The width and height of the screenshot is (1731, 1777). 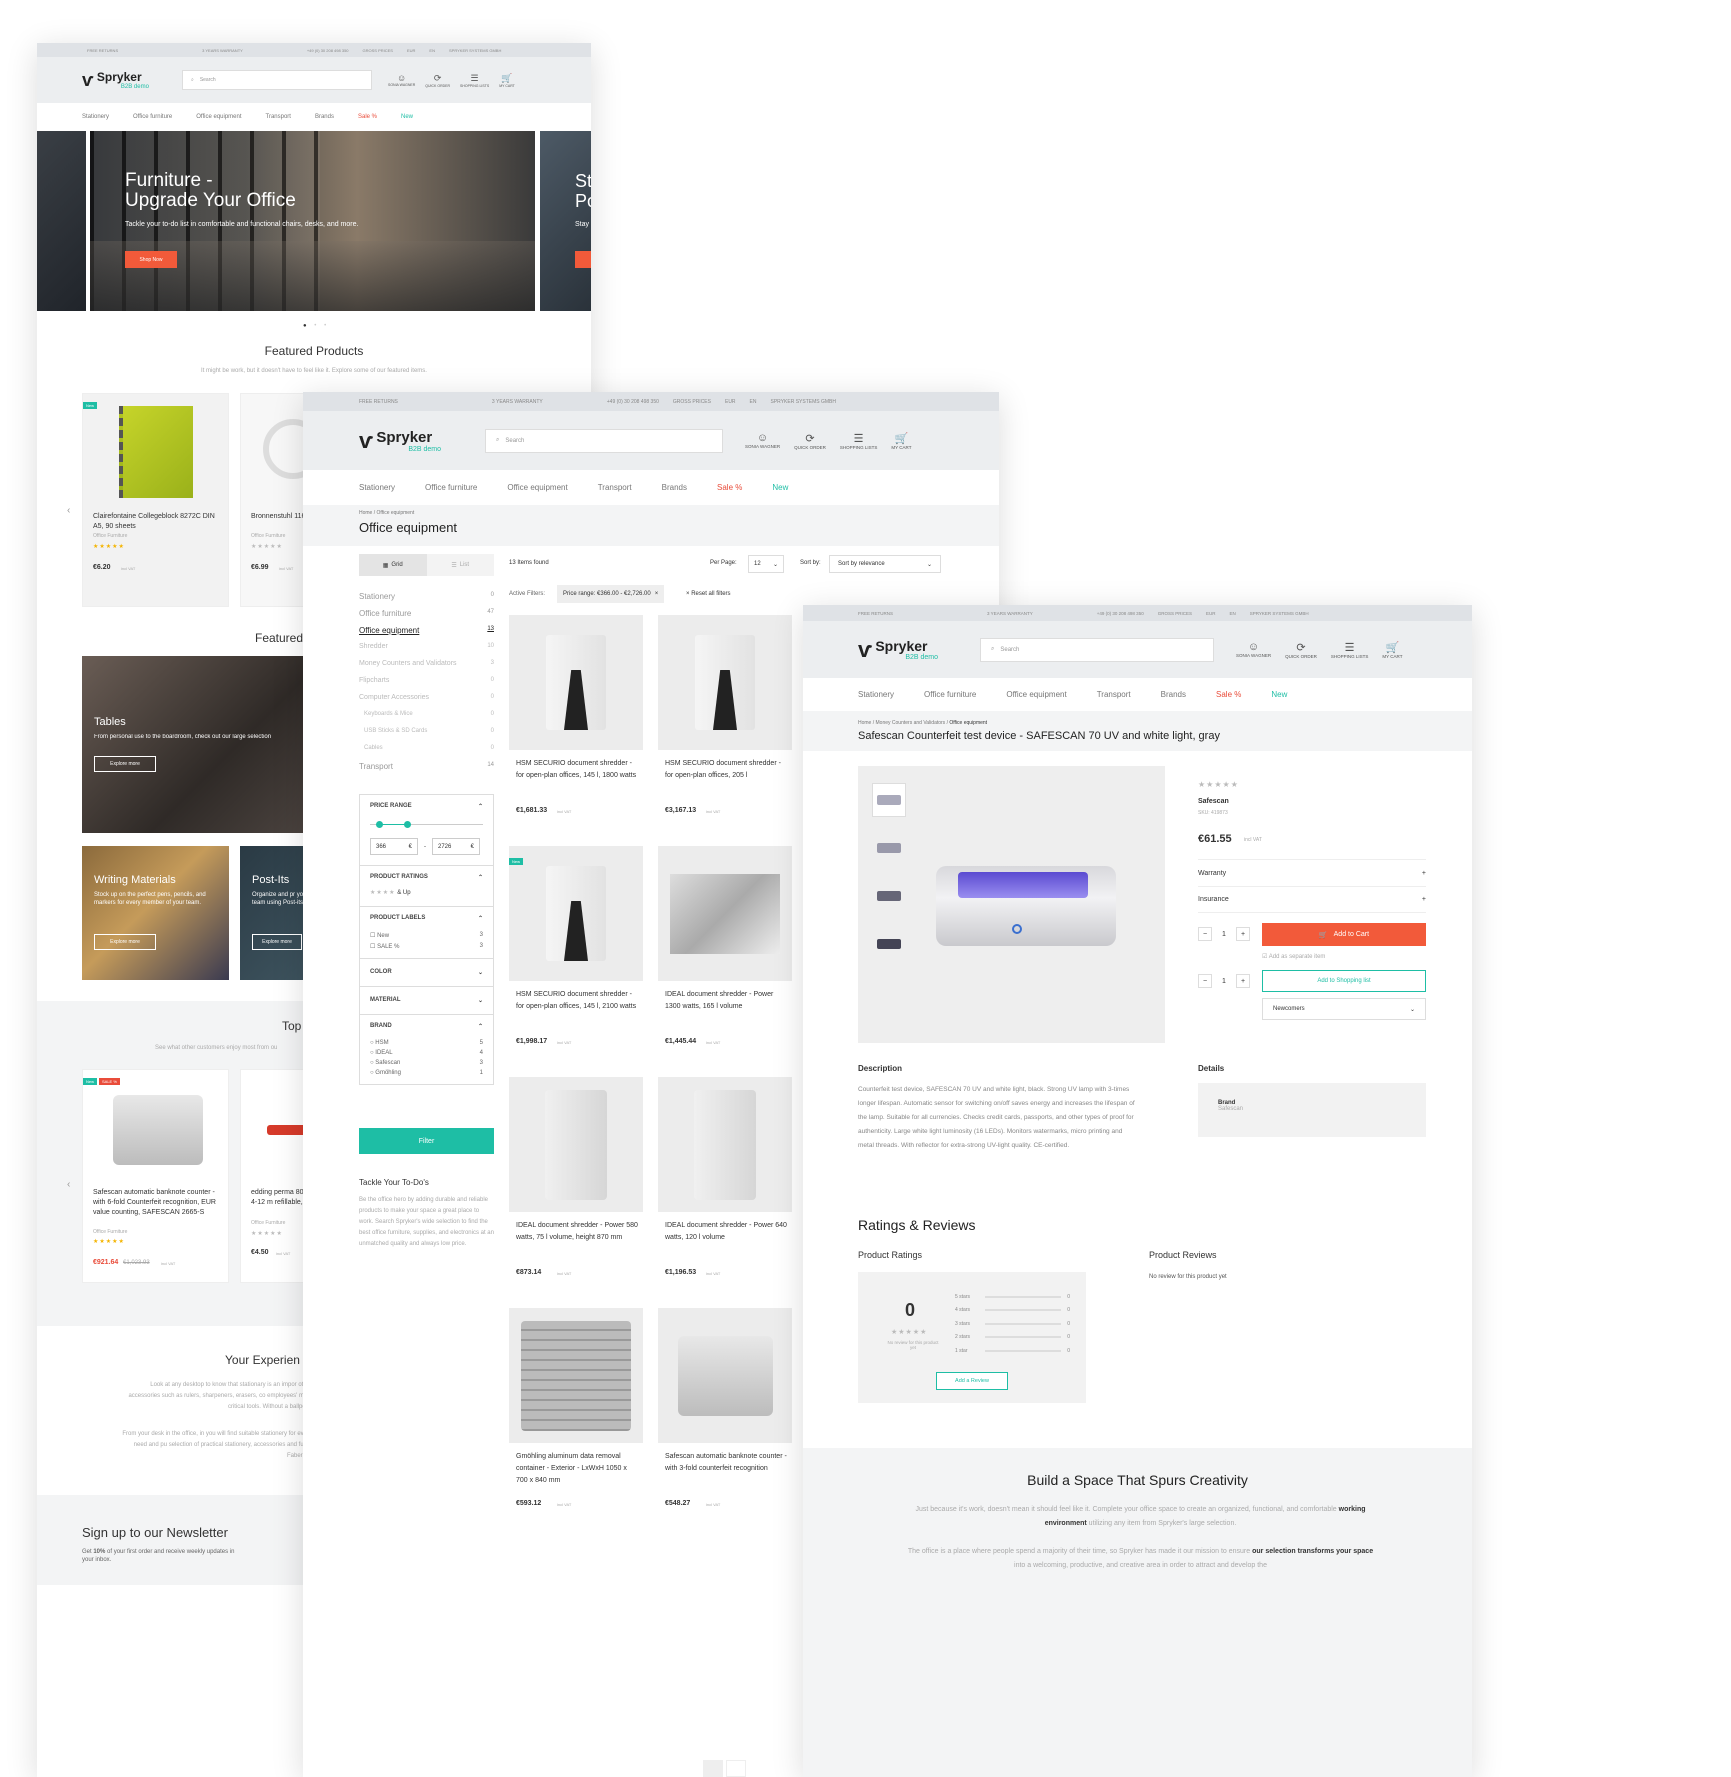 I want to click on label-option: ☐ New 3, so click(x=426, y=935).